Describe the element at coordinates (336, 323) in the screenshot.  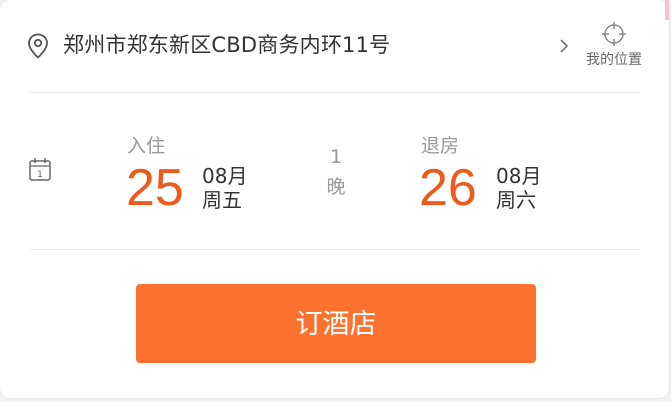
I see `book-hotel-button: 订酒店` at that location.